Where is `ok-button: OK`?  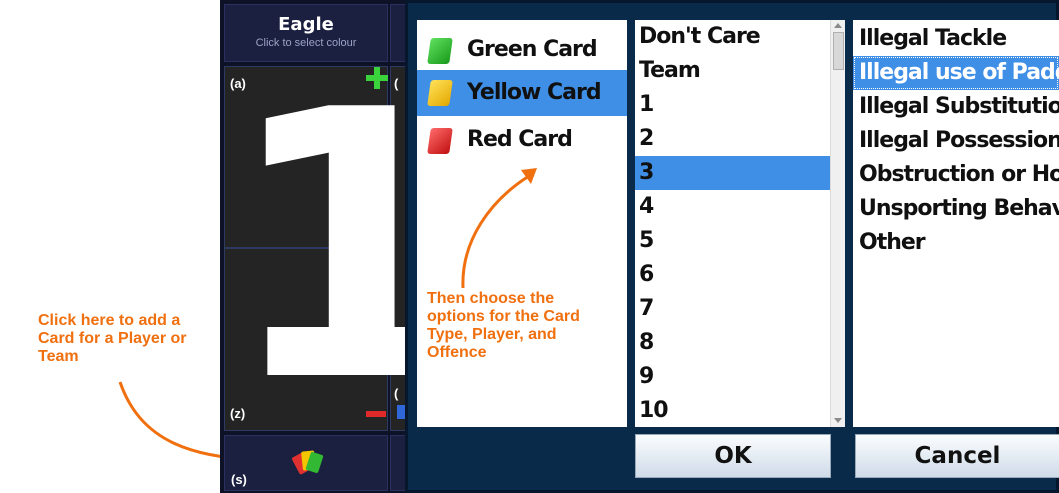
ok-button: OK is located at coordinates (733, 456).